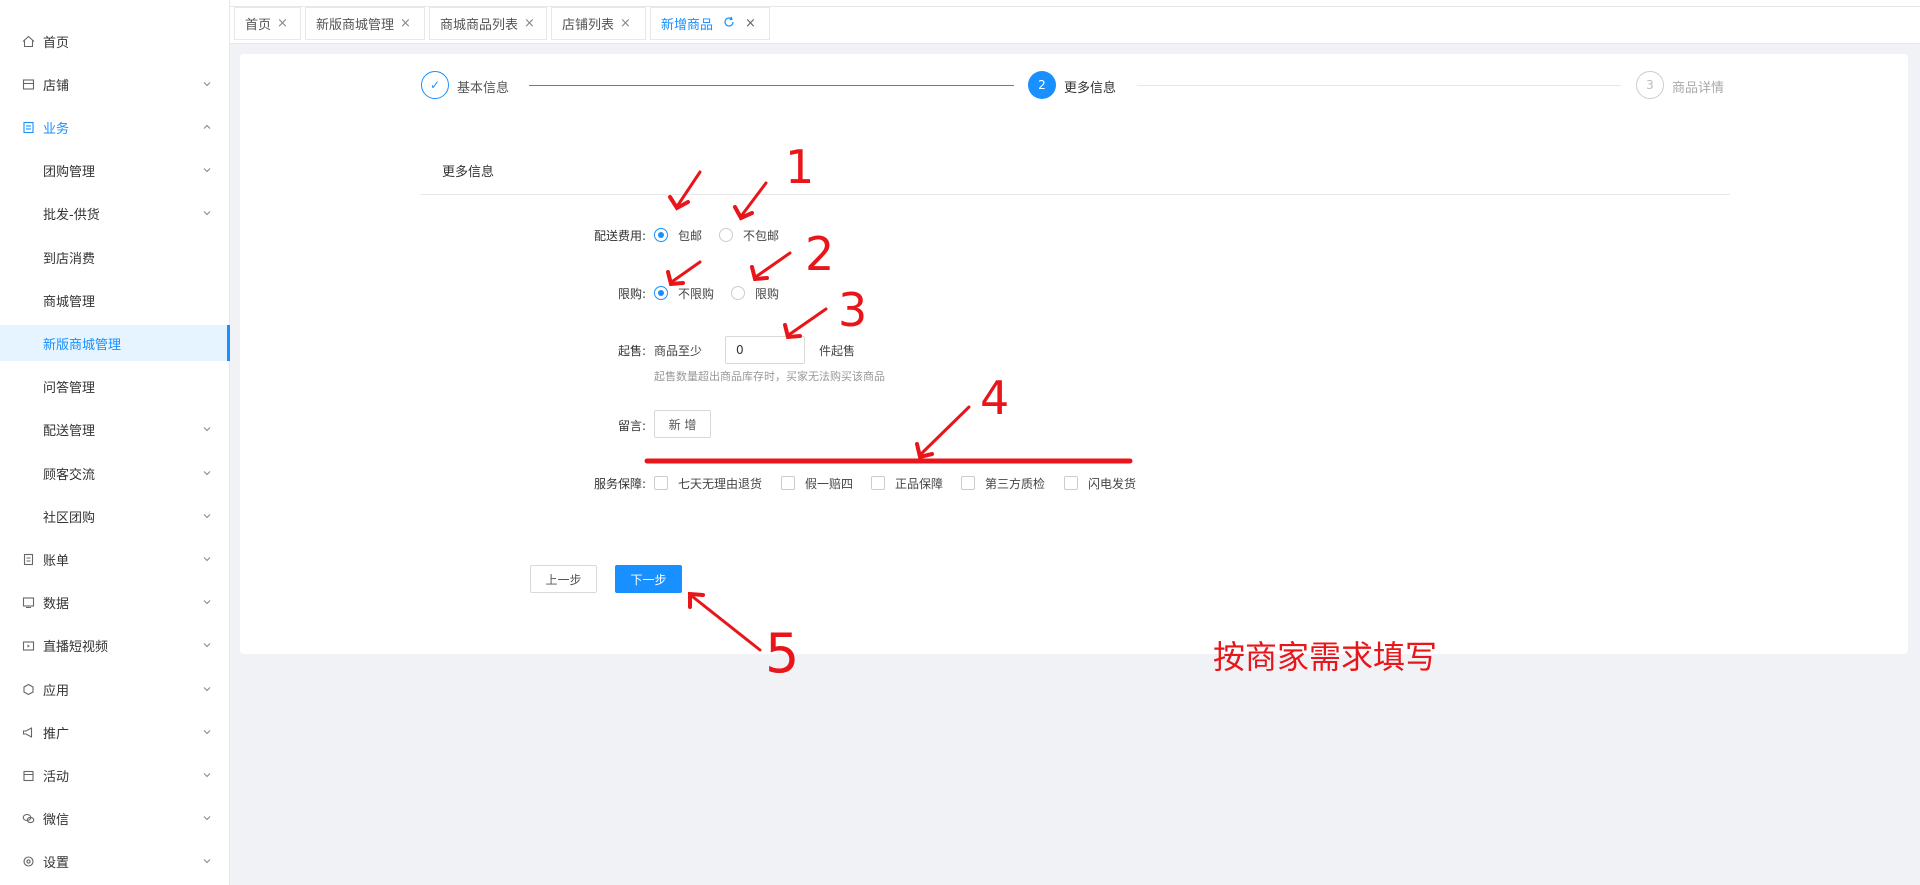 Image resolution: width=1920 pixels, height=885 pixels. I want to click on step-1-check-icon: ✓, so click(435, 85).